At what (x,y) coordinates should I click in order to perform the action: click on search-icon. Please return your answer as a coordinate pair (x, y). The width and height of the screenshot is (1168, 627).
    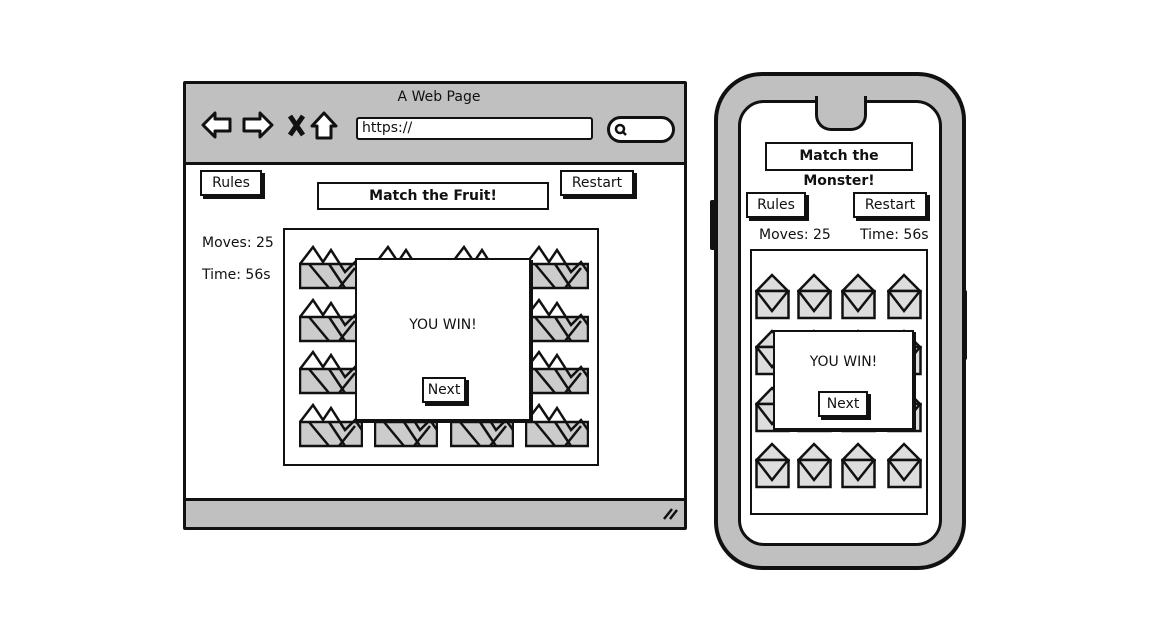
    Looking at the image, I should click on (620, 129).